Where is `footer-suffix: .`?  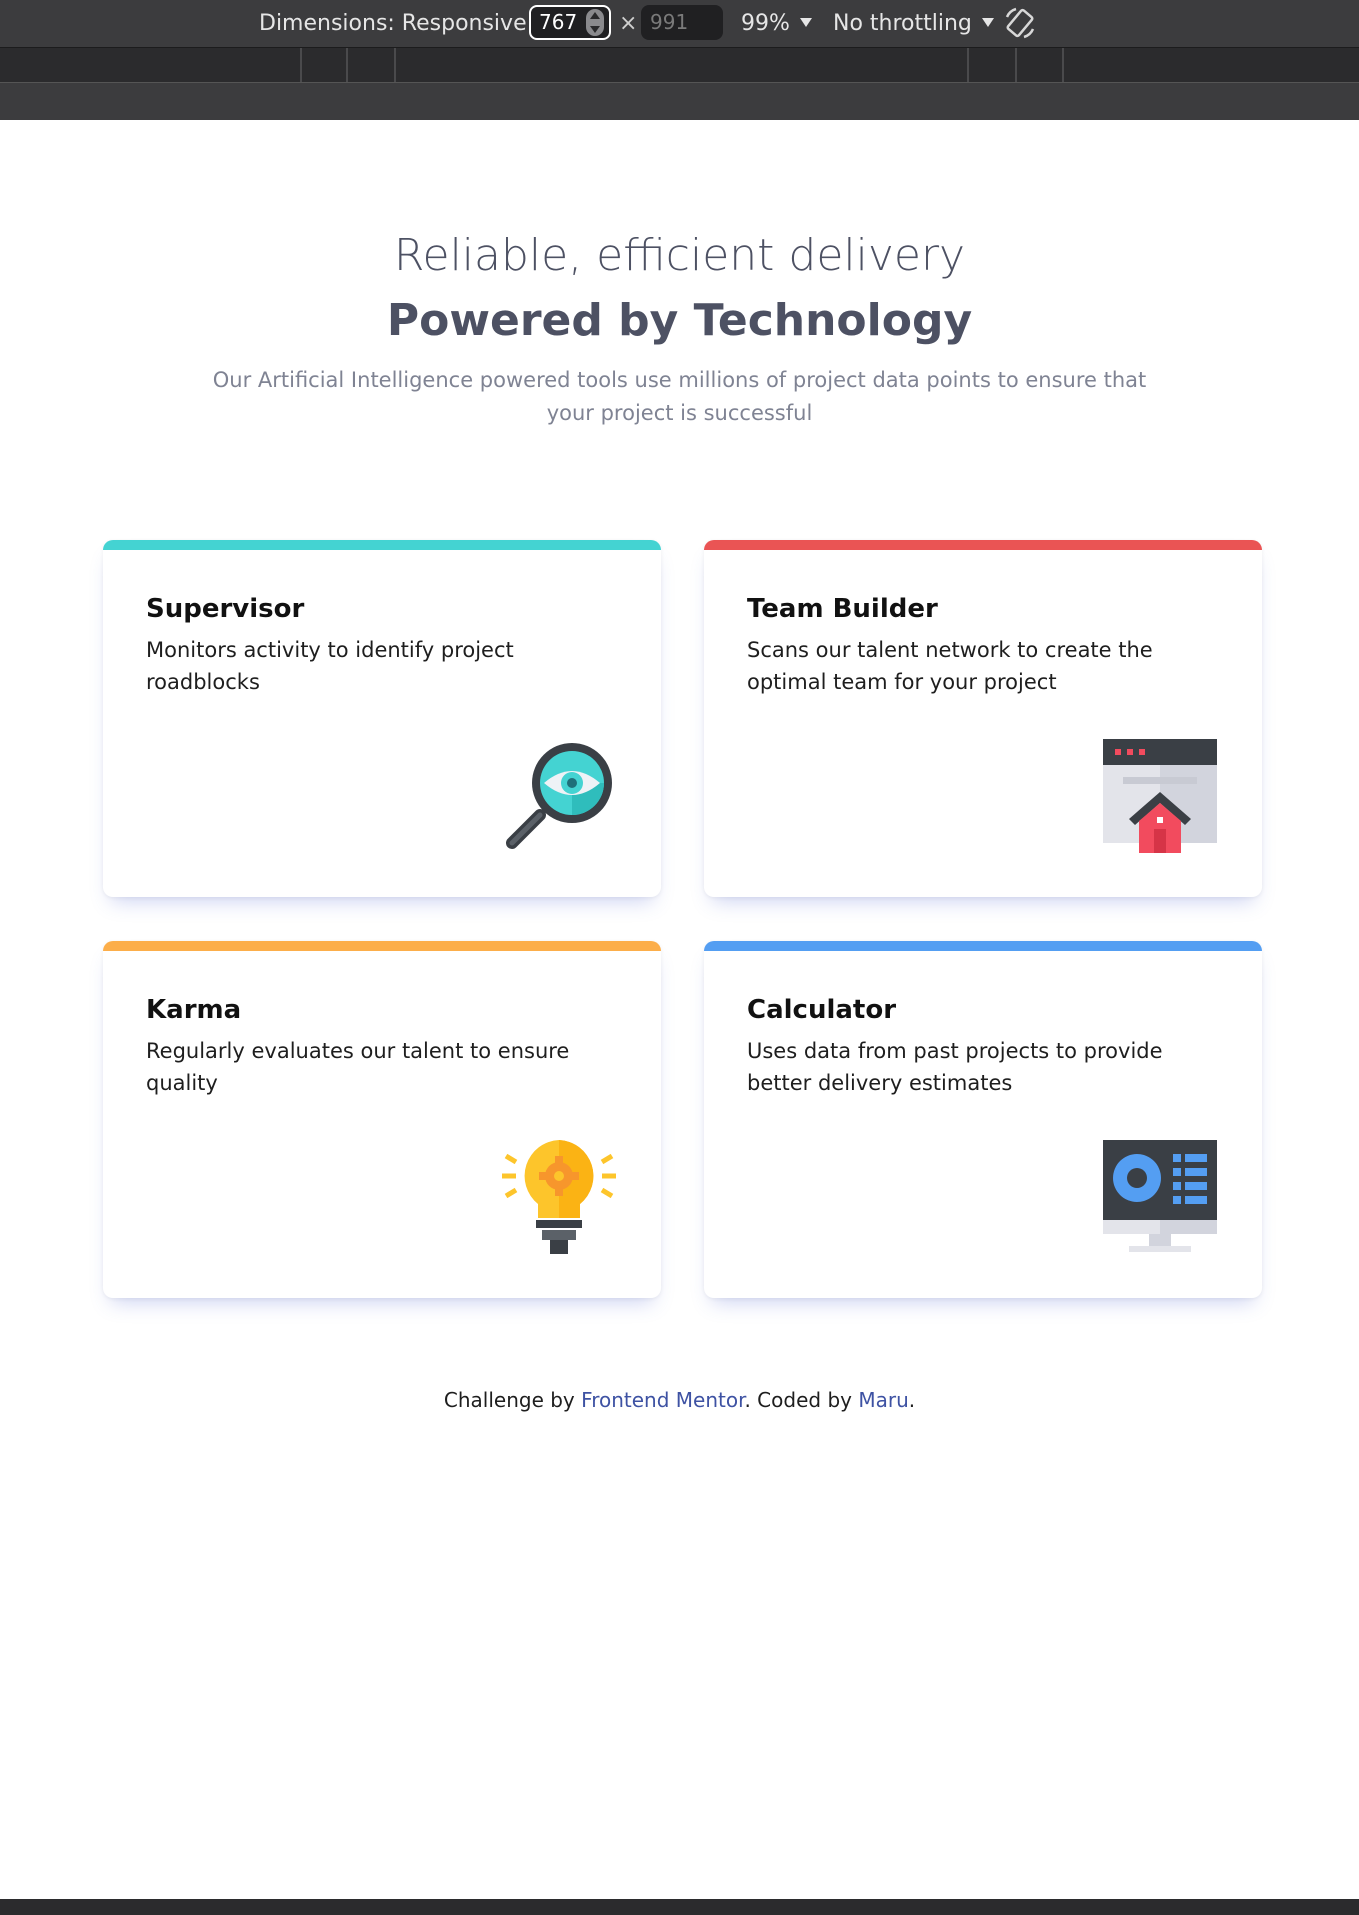 footer-suffix: . is located at coordinates (912, 1400).